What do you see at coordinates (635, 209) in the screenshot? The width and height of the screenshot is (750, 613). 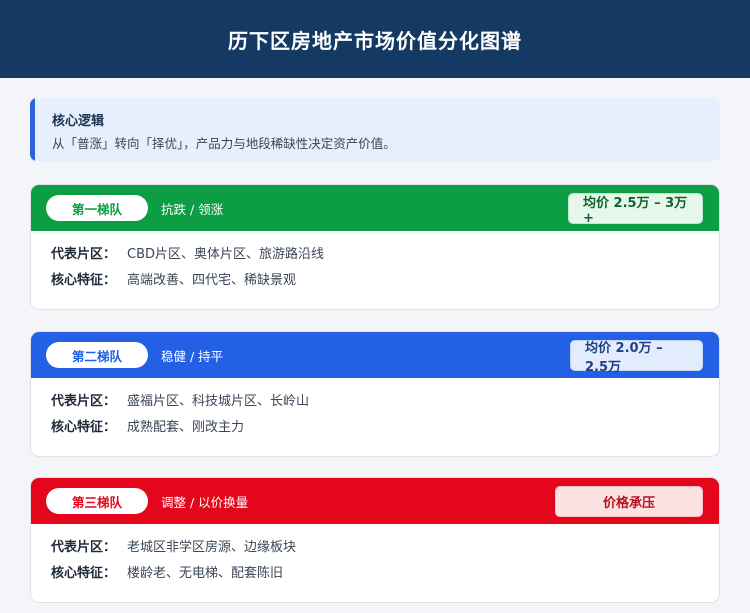 I see `tier-price-badge: 均价 2.5万 – 3万+` at bounding box center [635, 209].